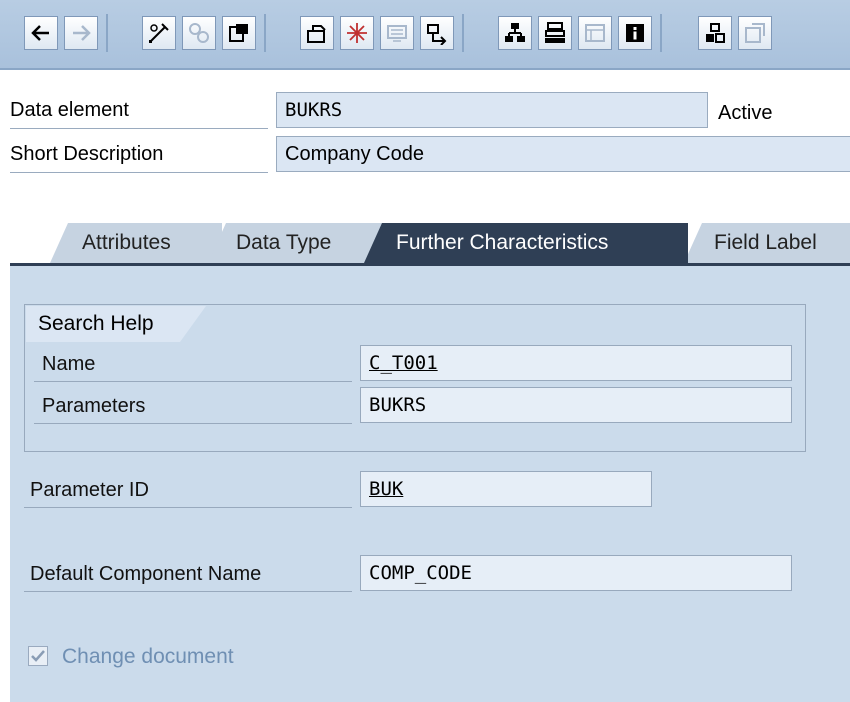  I want to click on tab-attributes: Attributes, so click(136, 243).